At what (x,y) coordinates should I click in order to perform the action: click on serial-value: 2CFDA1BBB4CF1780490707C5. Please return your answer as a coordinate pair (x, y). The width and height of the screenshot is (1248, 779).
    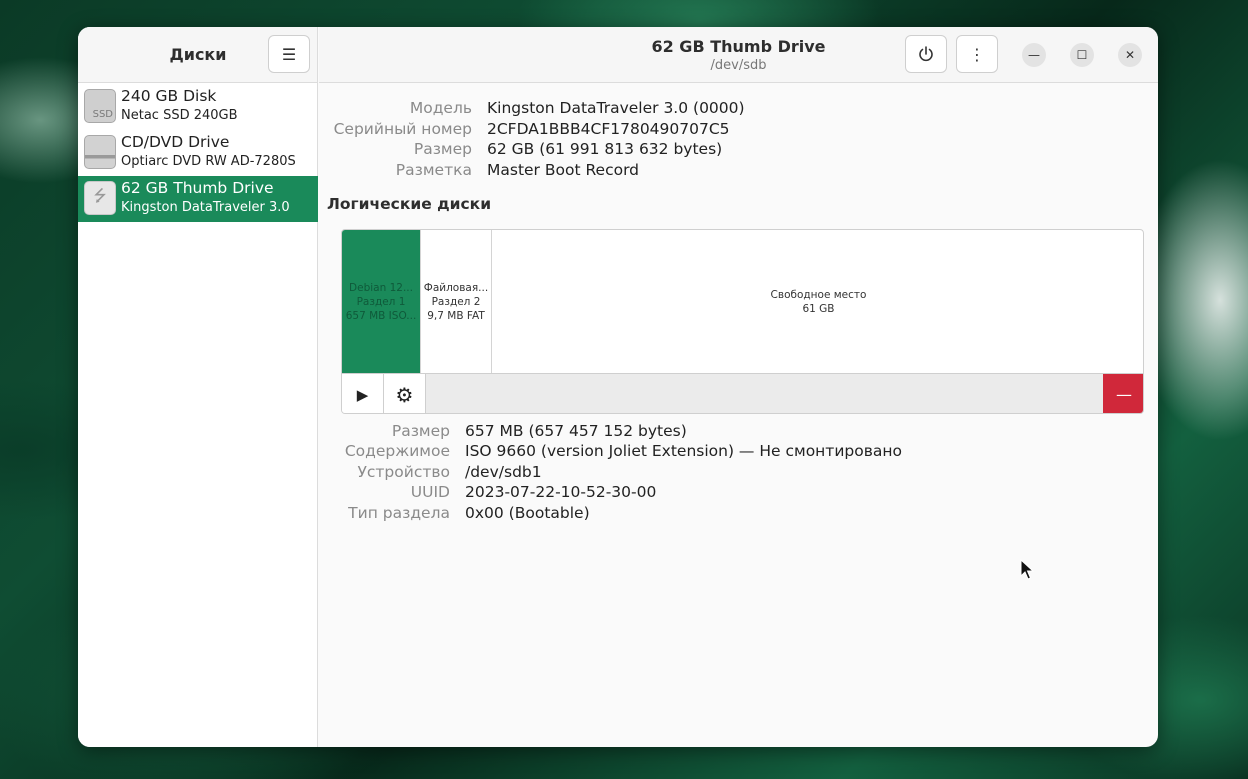
    Looking at the image, I should click on (608, 129).